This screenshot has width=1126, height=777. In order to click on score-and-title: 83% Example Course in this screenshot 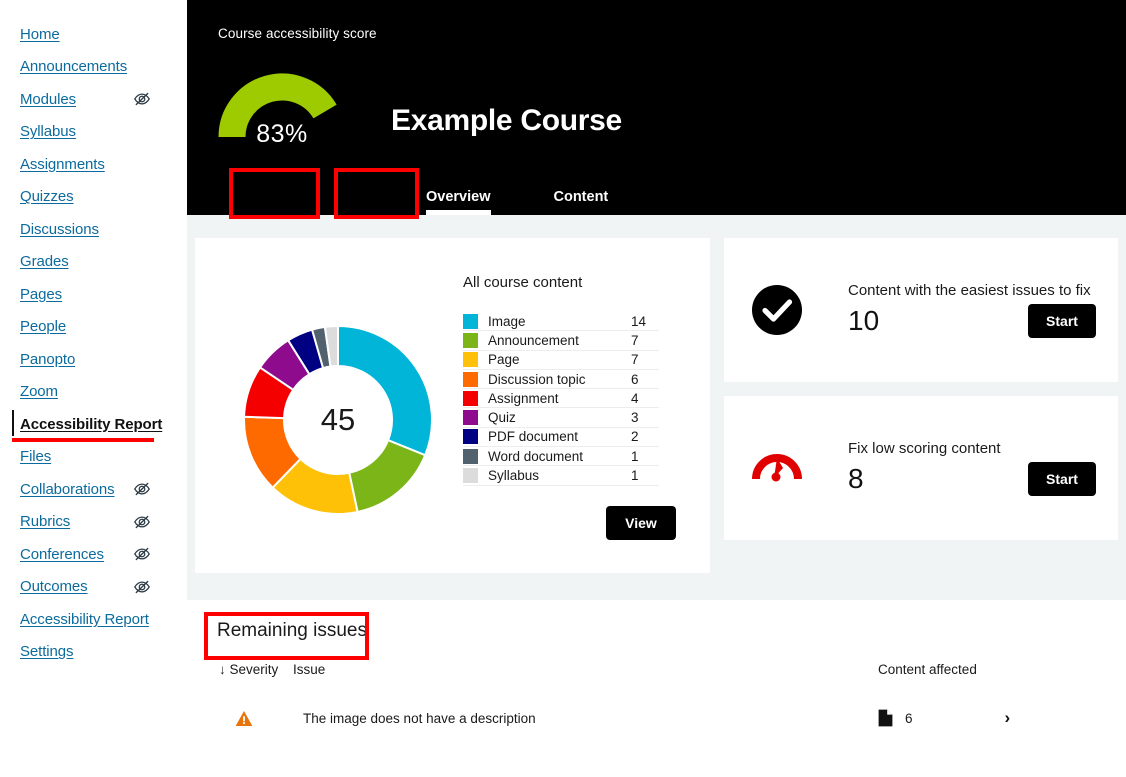, I will do `click(672, 101)`.